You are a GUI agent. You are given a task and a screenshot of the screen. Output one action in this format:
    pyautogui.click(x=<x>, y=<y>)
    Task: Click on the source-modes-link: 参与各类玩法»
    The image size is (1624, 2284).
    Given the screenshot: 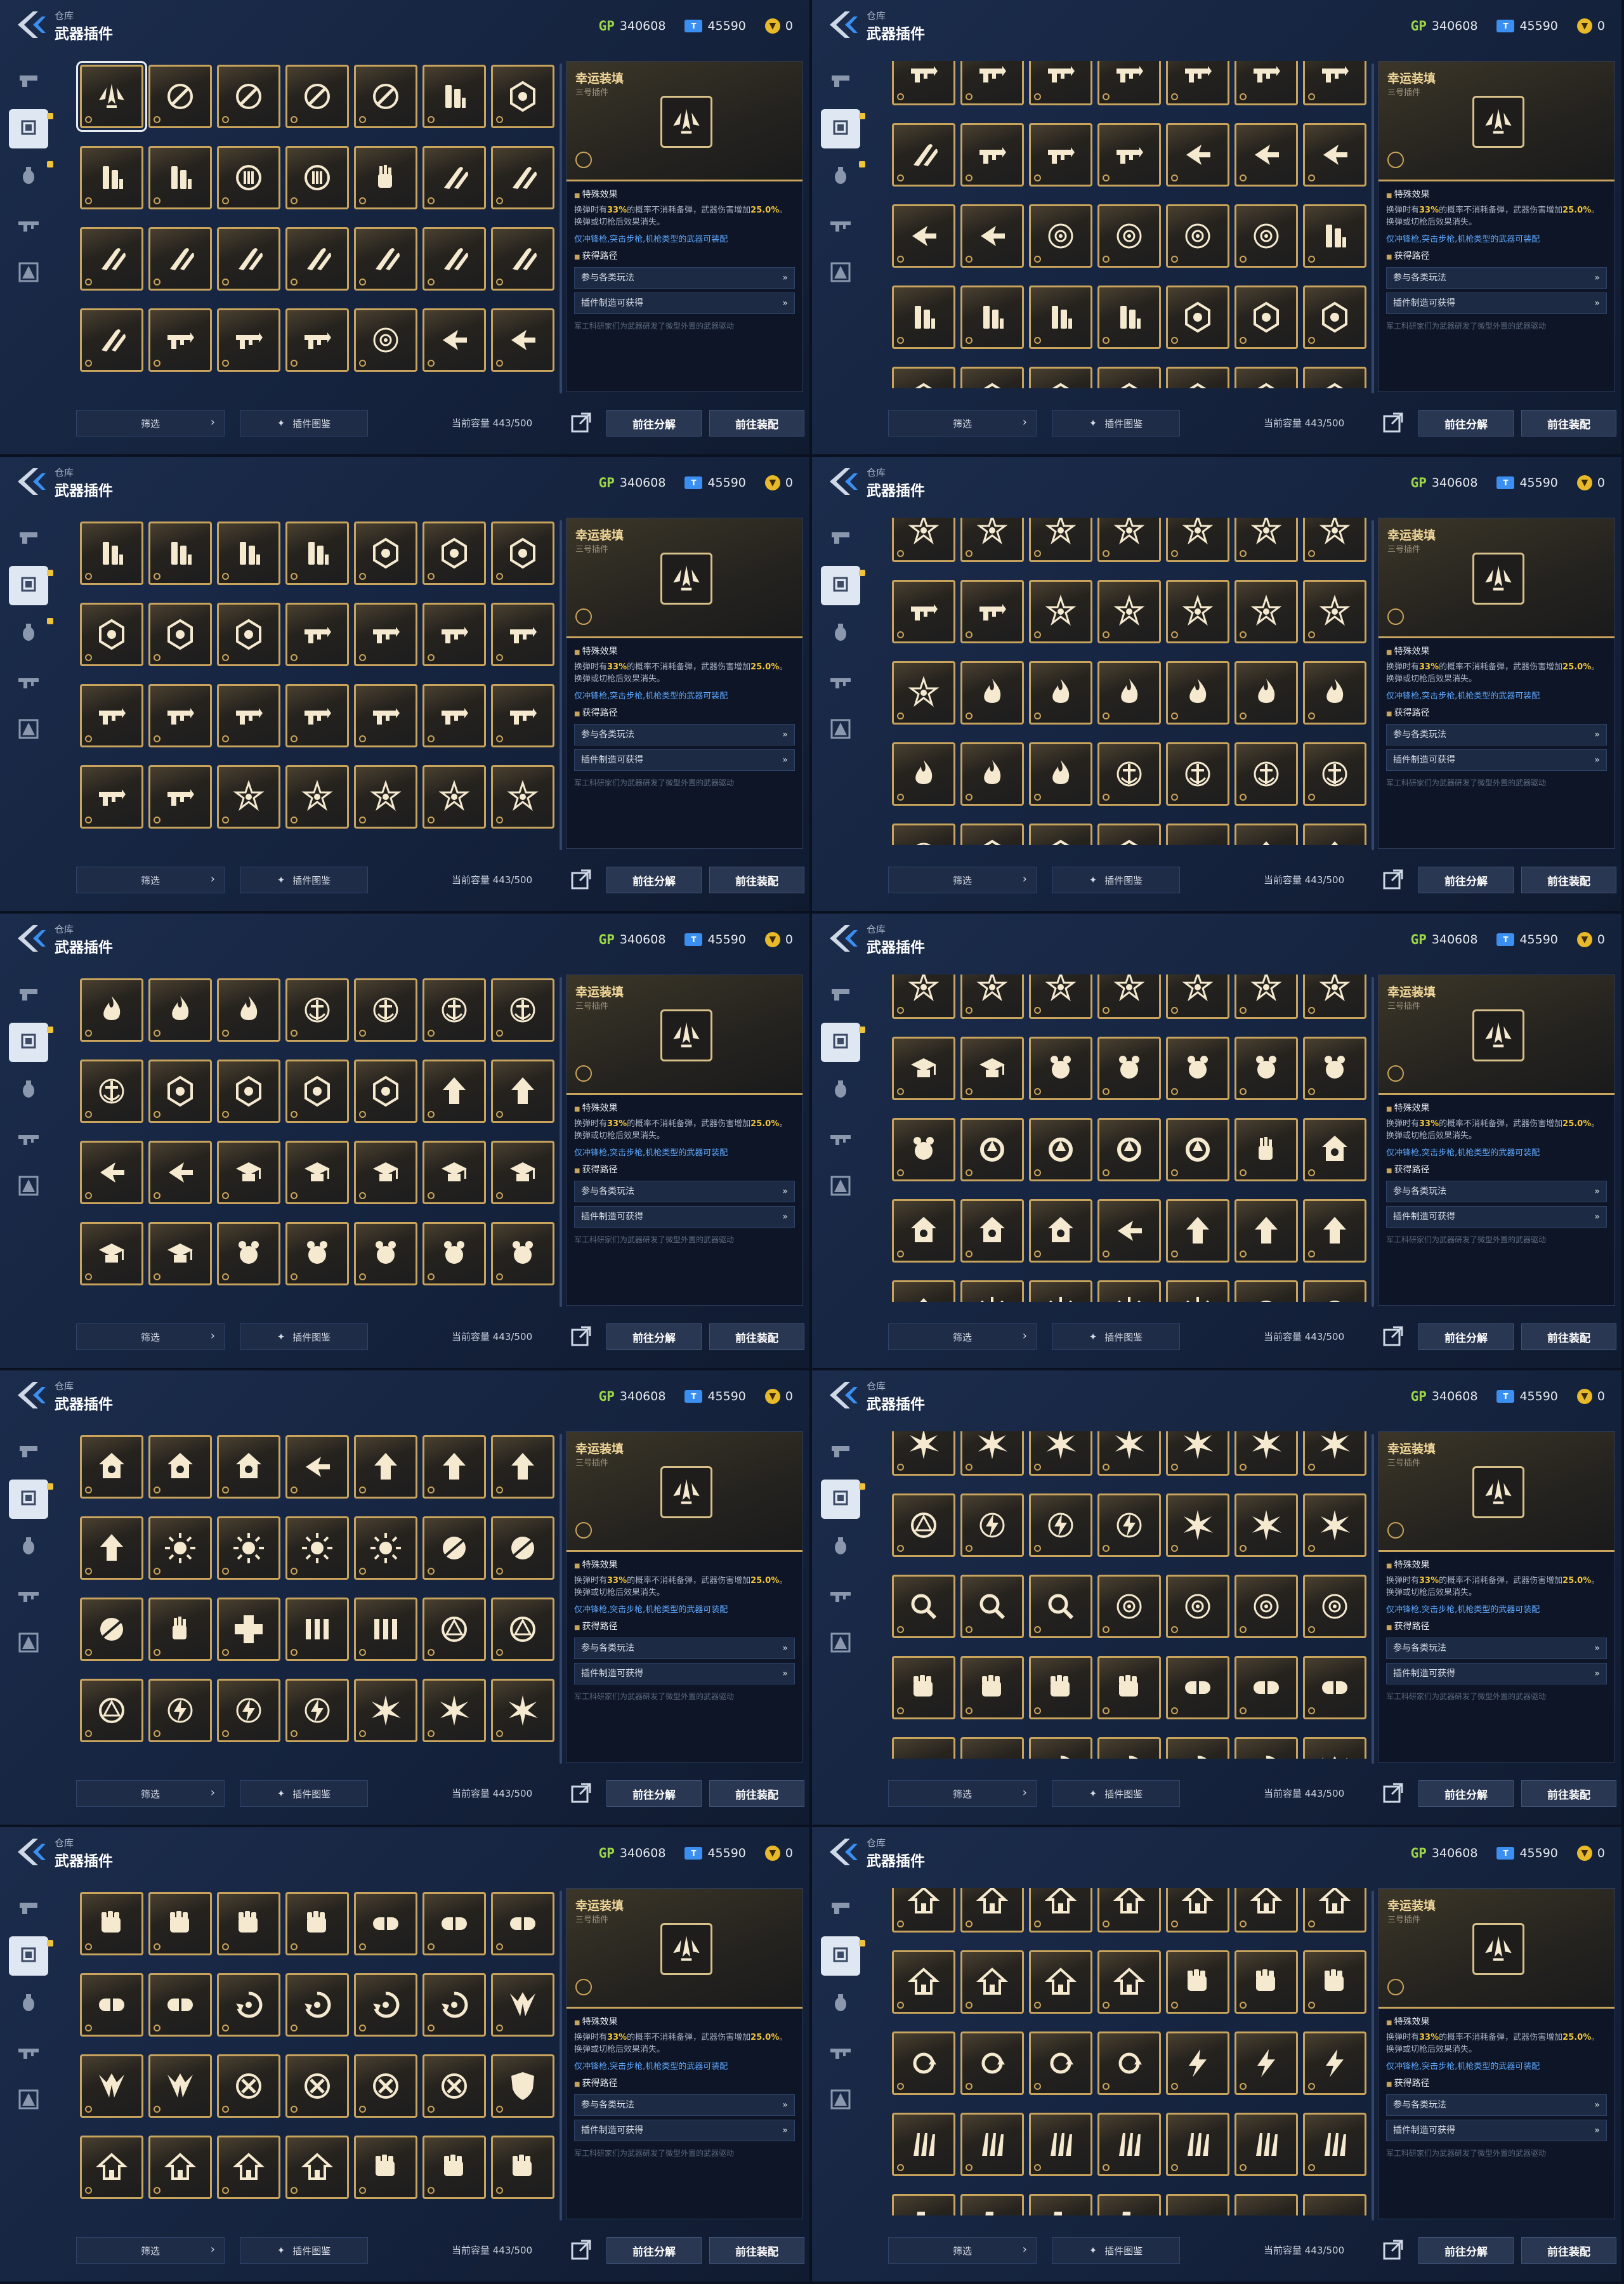 What is the action you would take?
    pyautogui.click(x=684, y=1648)
    